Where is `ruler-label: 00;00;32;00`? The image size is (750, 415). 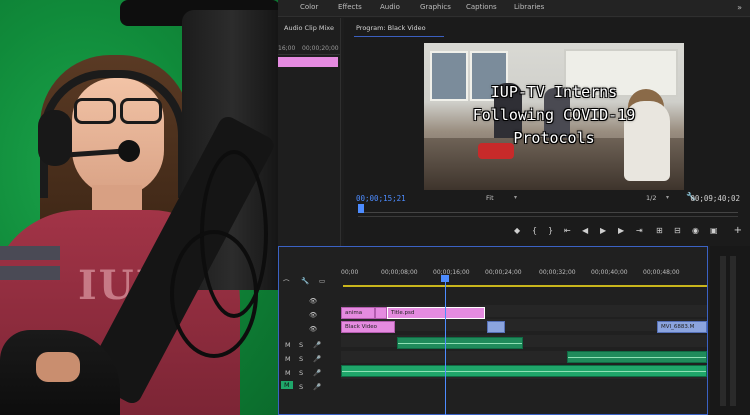 ruler-label: 00;00;32;00 is located at coordinates (557, 272).